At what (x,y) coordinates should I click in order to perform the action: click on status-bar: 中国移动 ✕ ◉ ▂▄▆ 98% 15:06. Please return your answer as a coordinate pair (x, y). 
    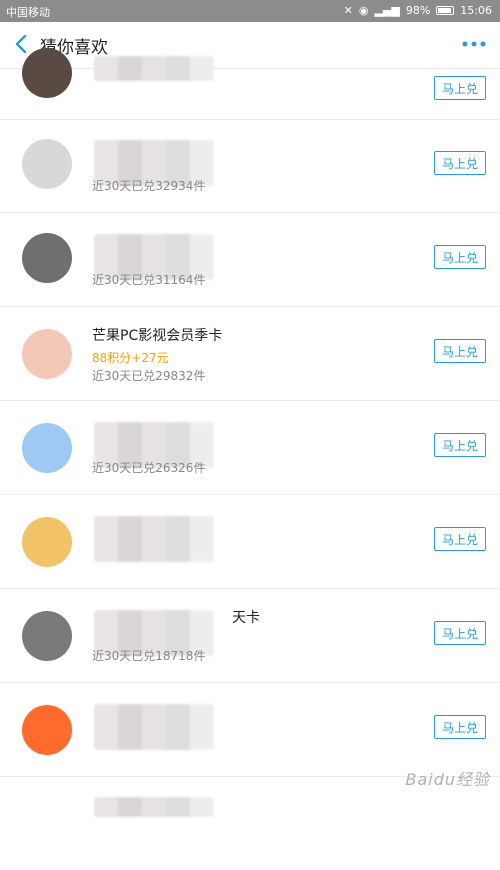
    Looking at the image, I should click on (250, 11).